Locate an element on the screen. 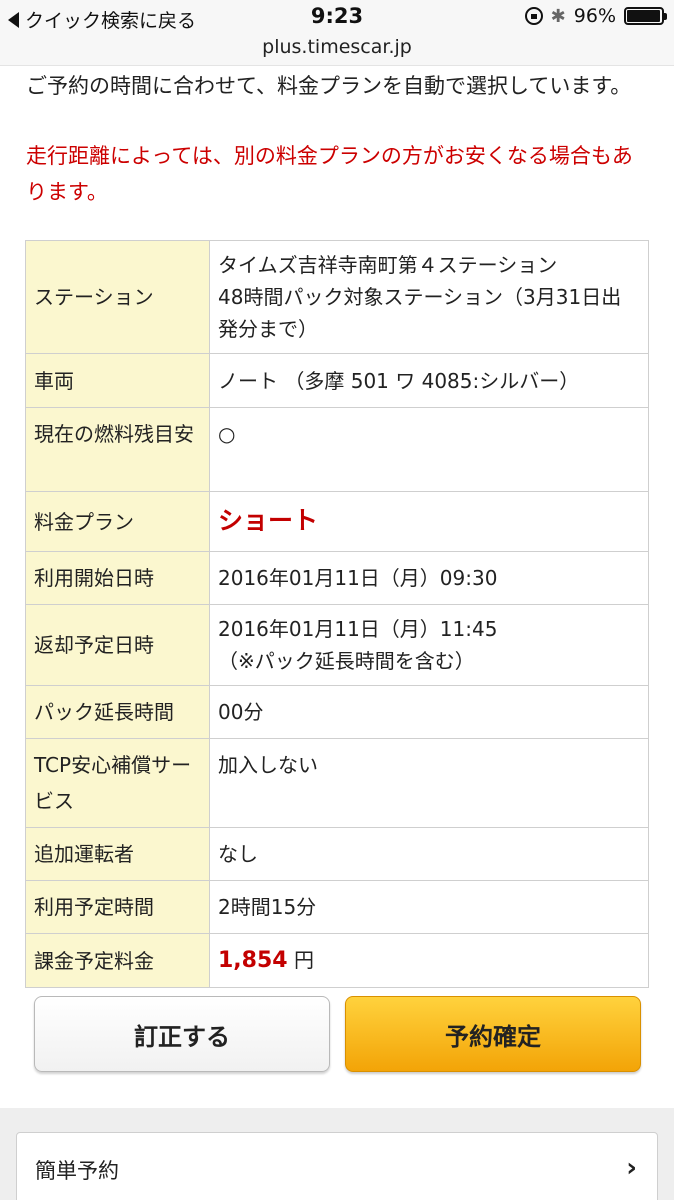  extra-driver-value: なし is located at coordinates (429, 854).